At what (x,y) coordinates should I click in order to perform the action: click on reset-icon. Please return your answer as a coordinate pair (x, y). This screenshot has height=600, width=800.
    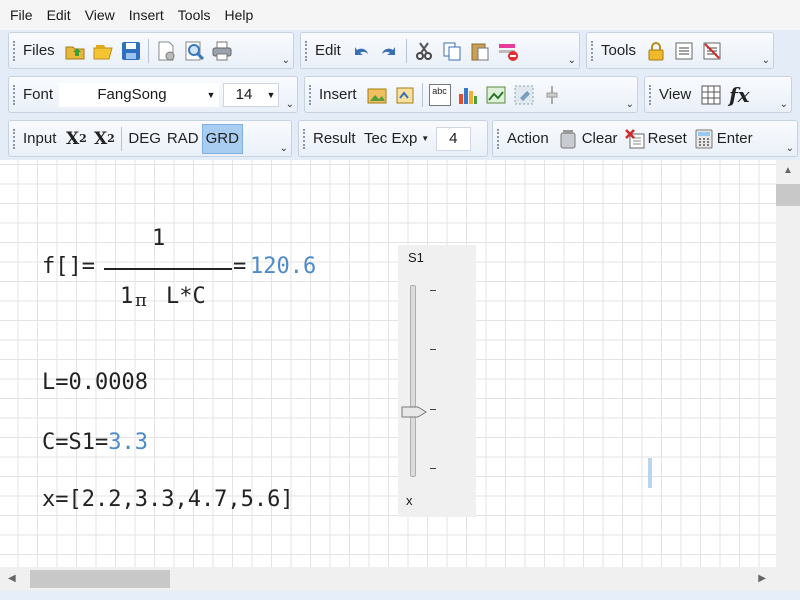
    Looking at the image, I should click on (634, 138).